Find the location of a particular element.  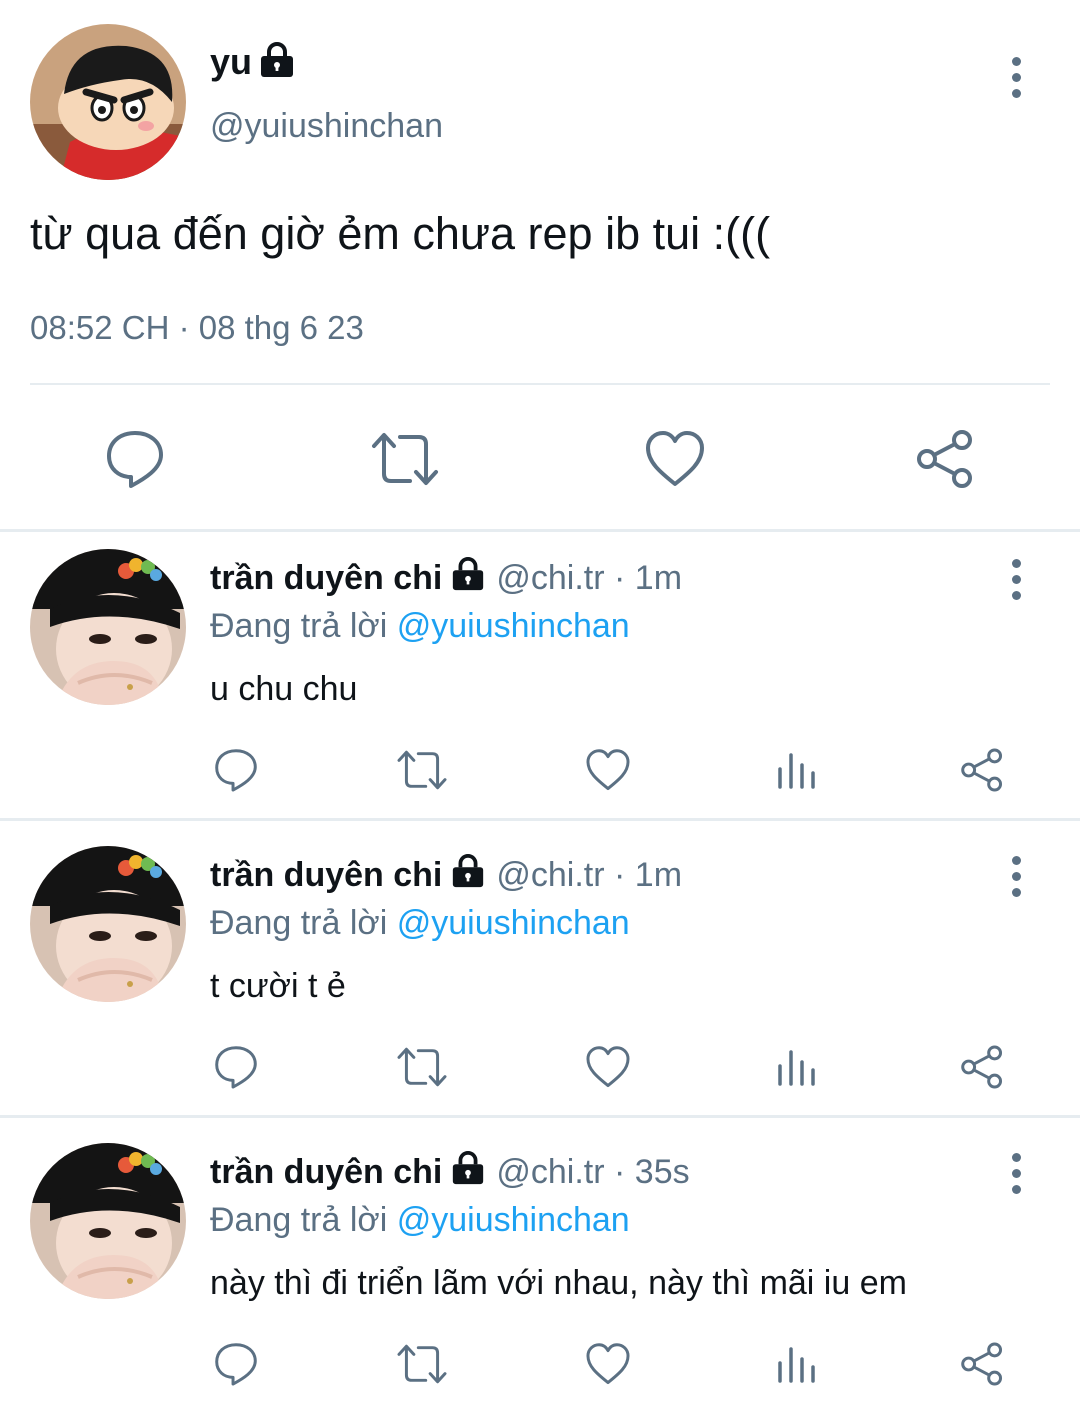

reply-text: u chu chu is located at coordinates (284, 689).